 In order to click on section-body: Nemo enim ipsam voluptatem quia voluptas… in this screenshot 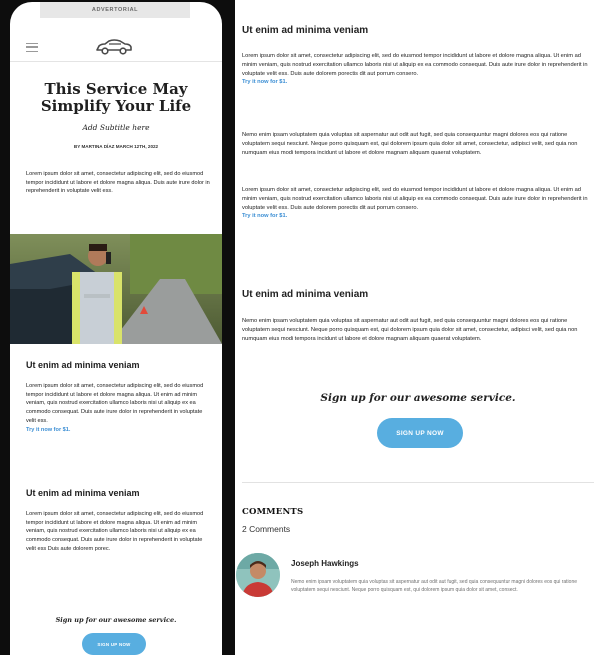, I will do `click(410, 330)`.